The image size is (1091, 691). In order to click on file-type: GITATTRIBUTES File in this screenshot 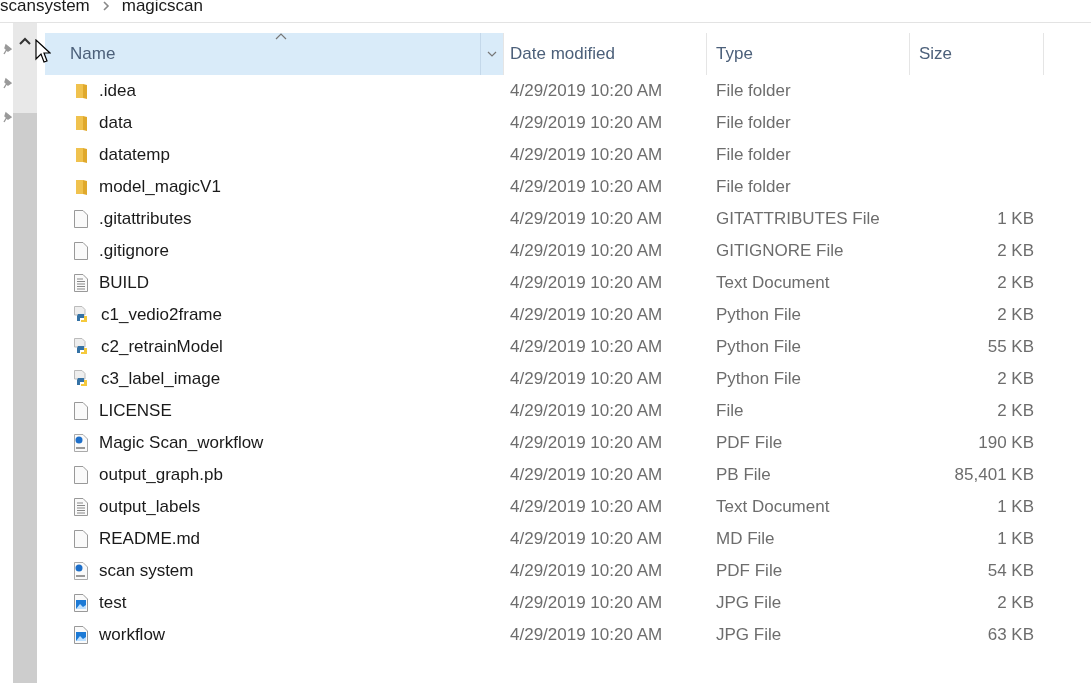, I will do `click(798, 219)`.